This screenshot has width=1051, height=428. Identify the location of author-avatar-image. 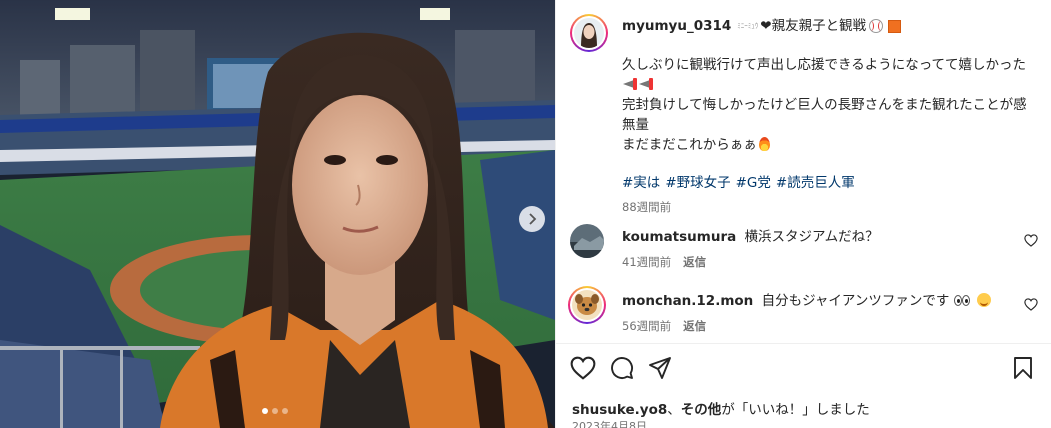
(589, 33).